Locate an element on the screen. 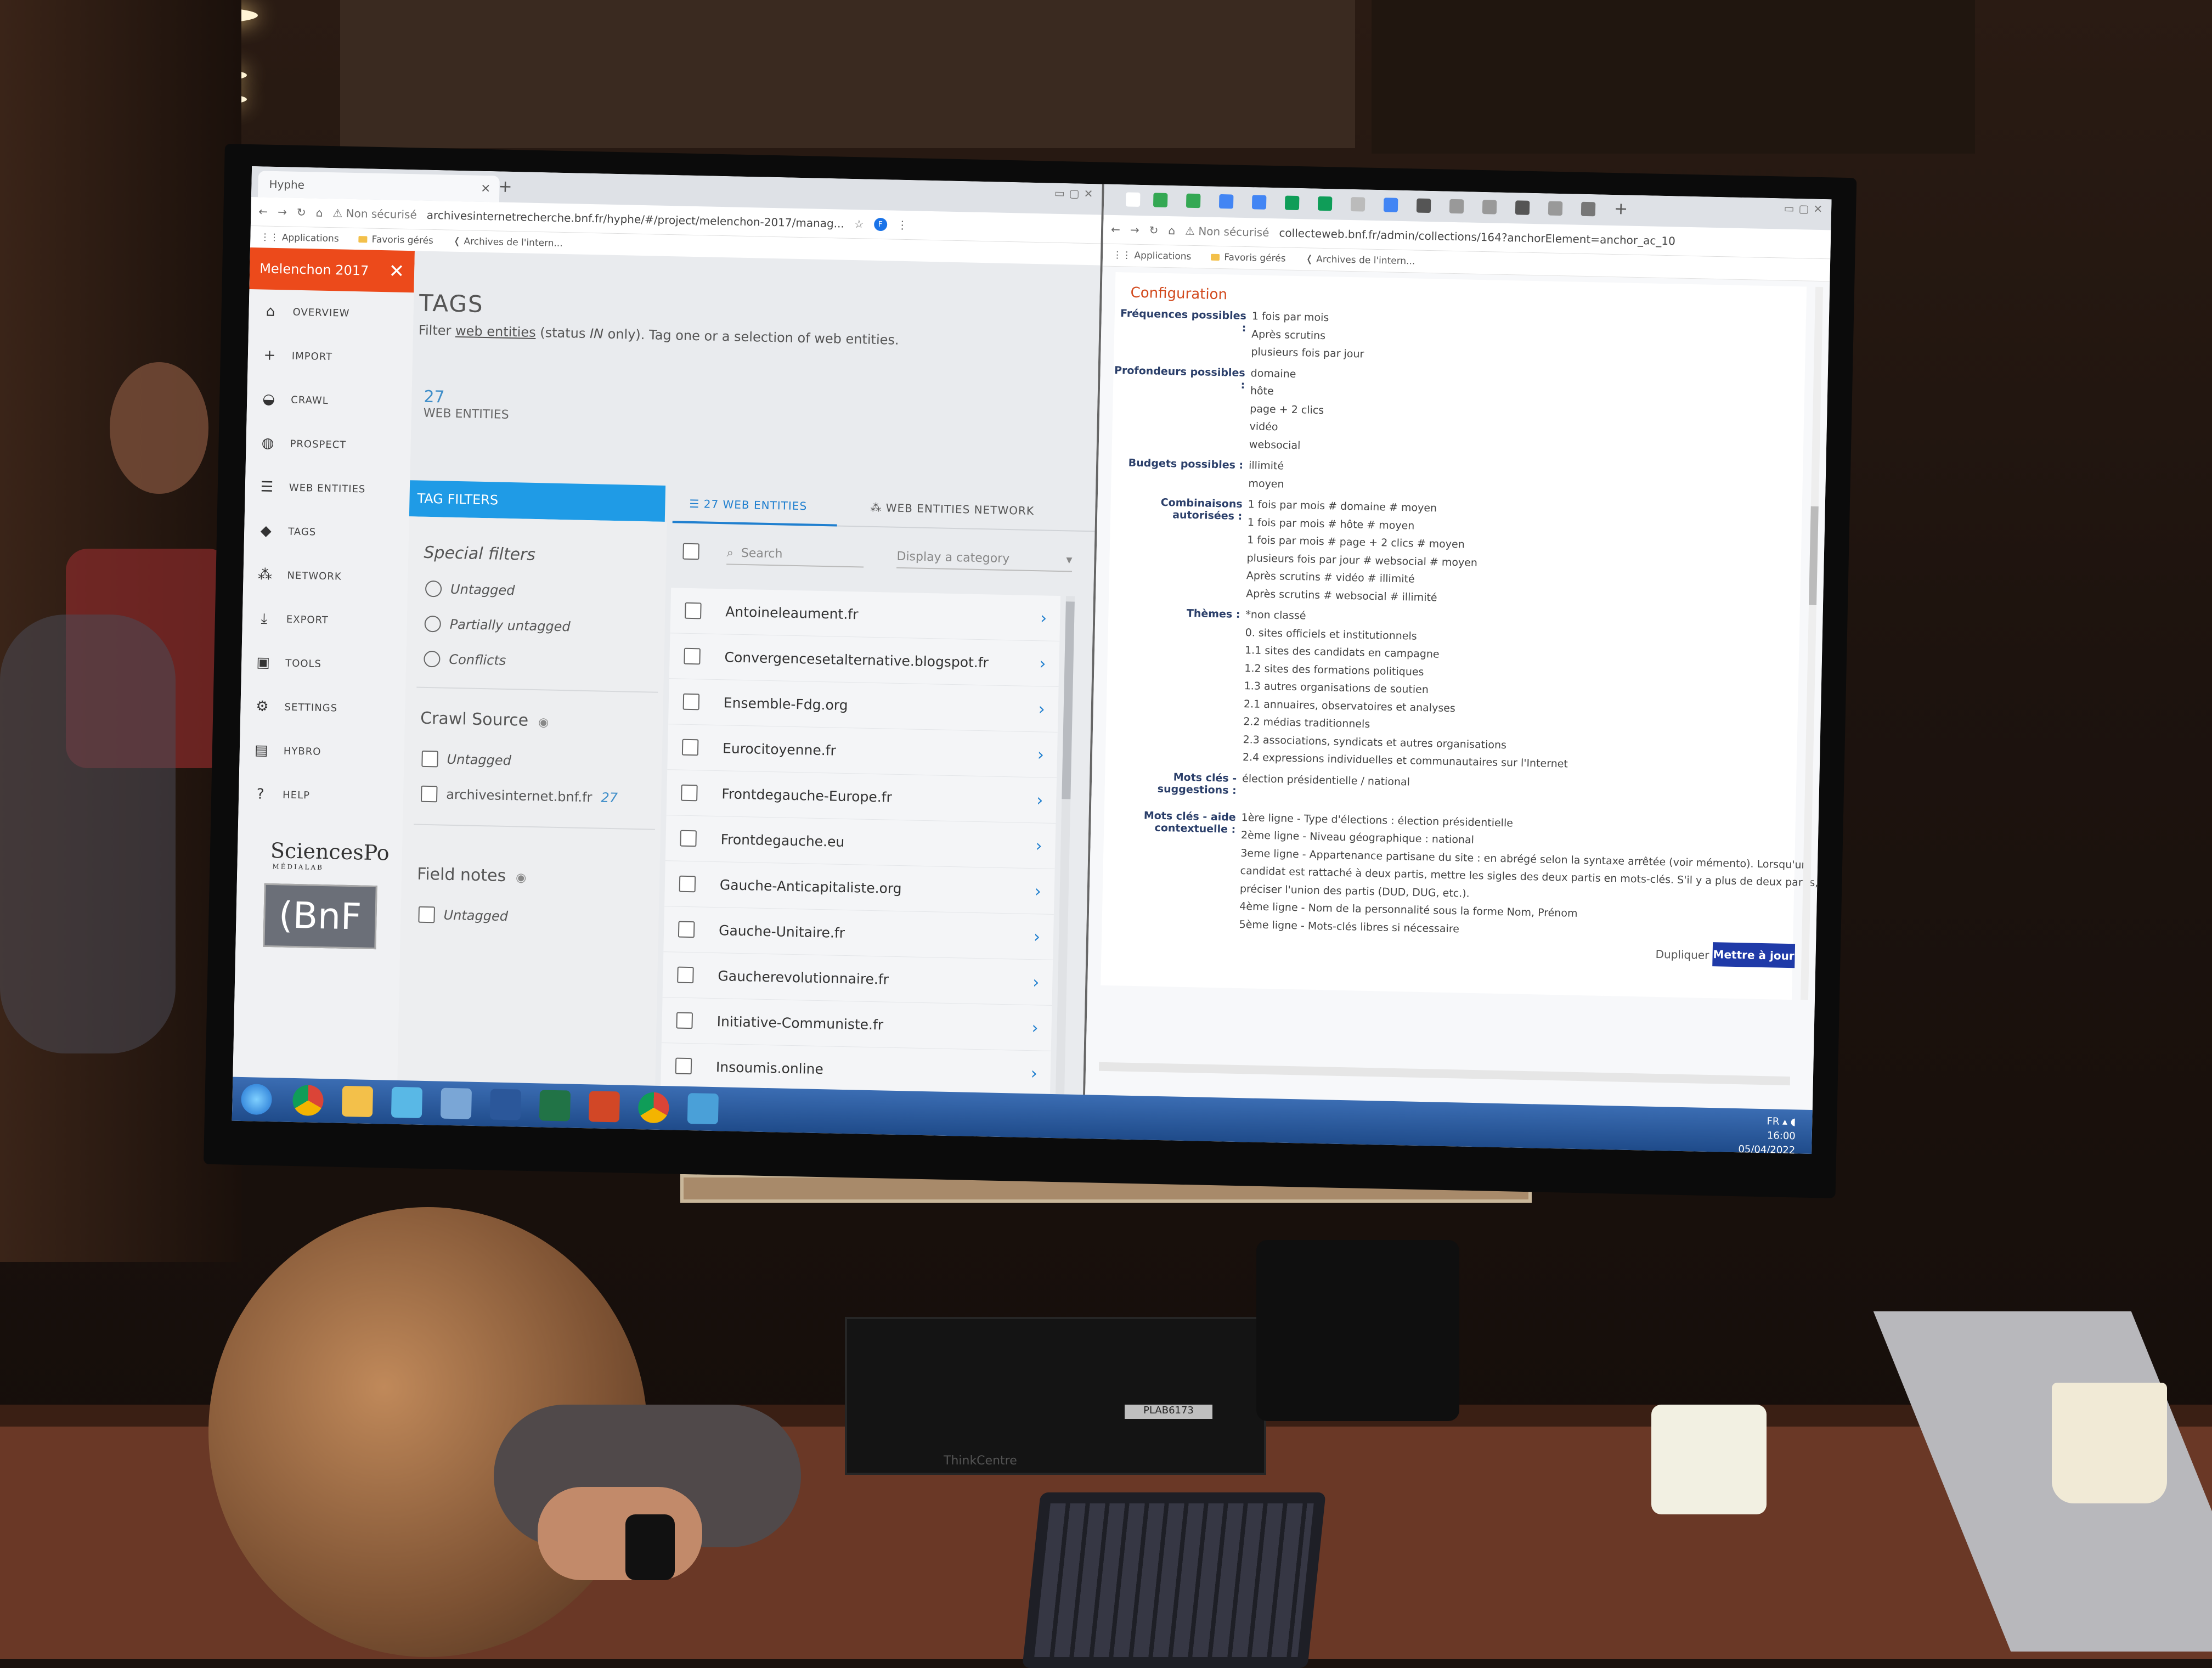 This screenshot has height=1668, width=2212. active-tab is located at coordinates (1133, 199).